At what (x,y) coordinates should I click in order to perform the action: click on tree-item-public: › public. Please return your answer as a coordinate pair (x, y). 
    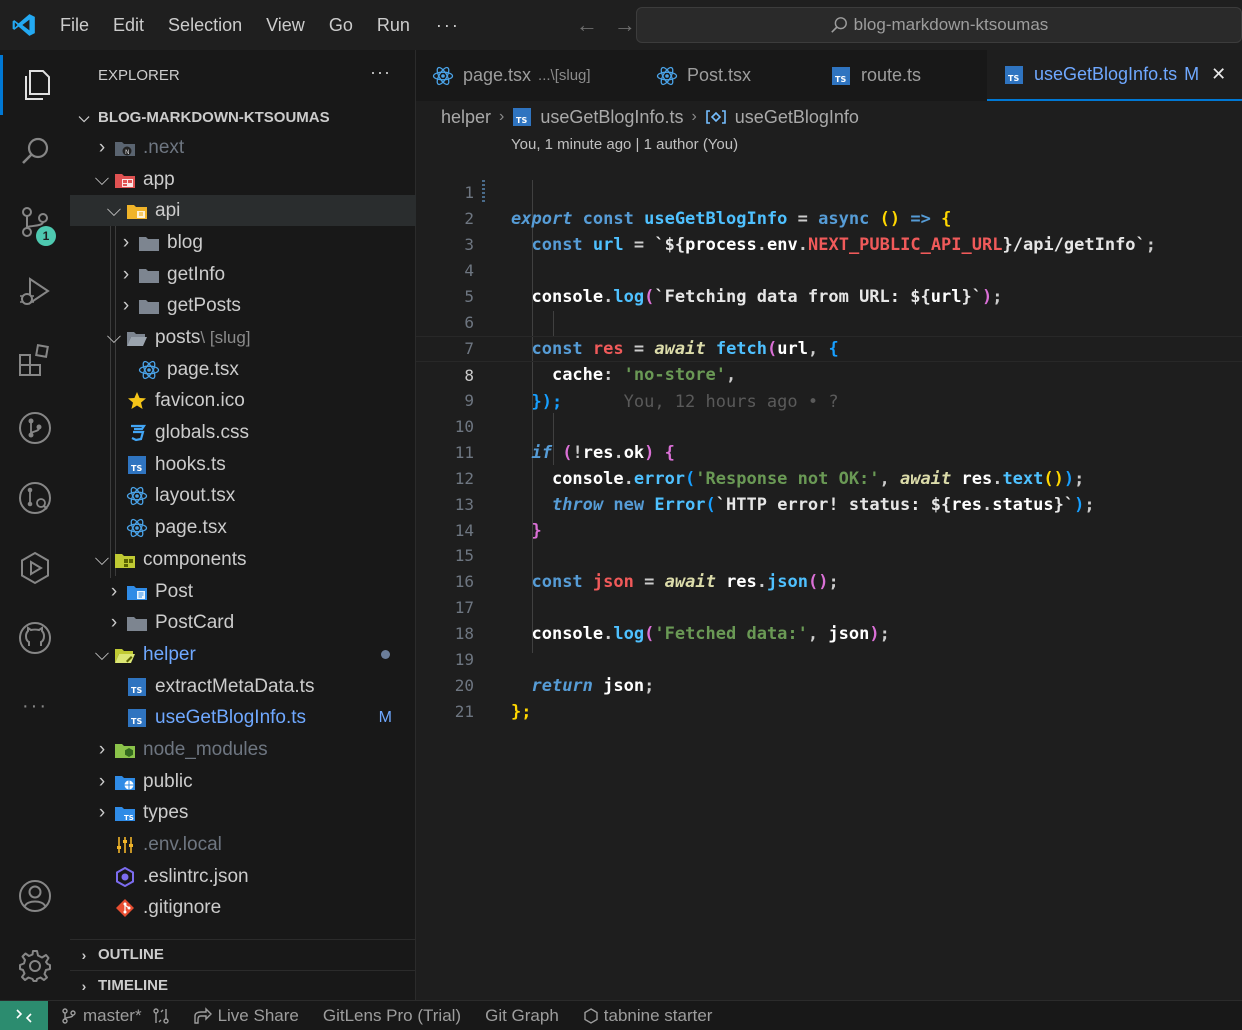
    Looking at the image, I should click on (243, 781).